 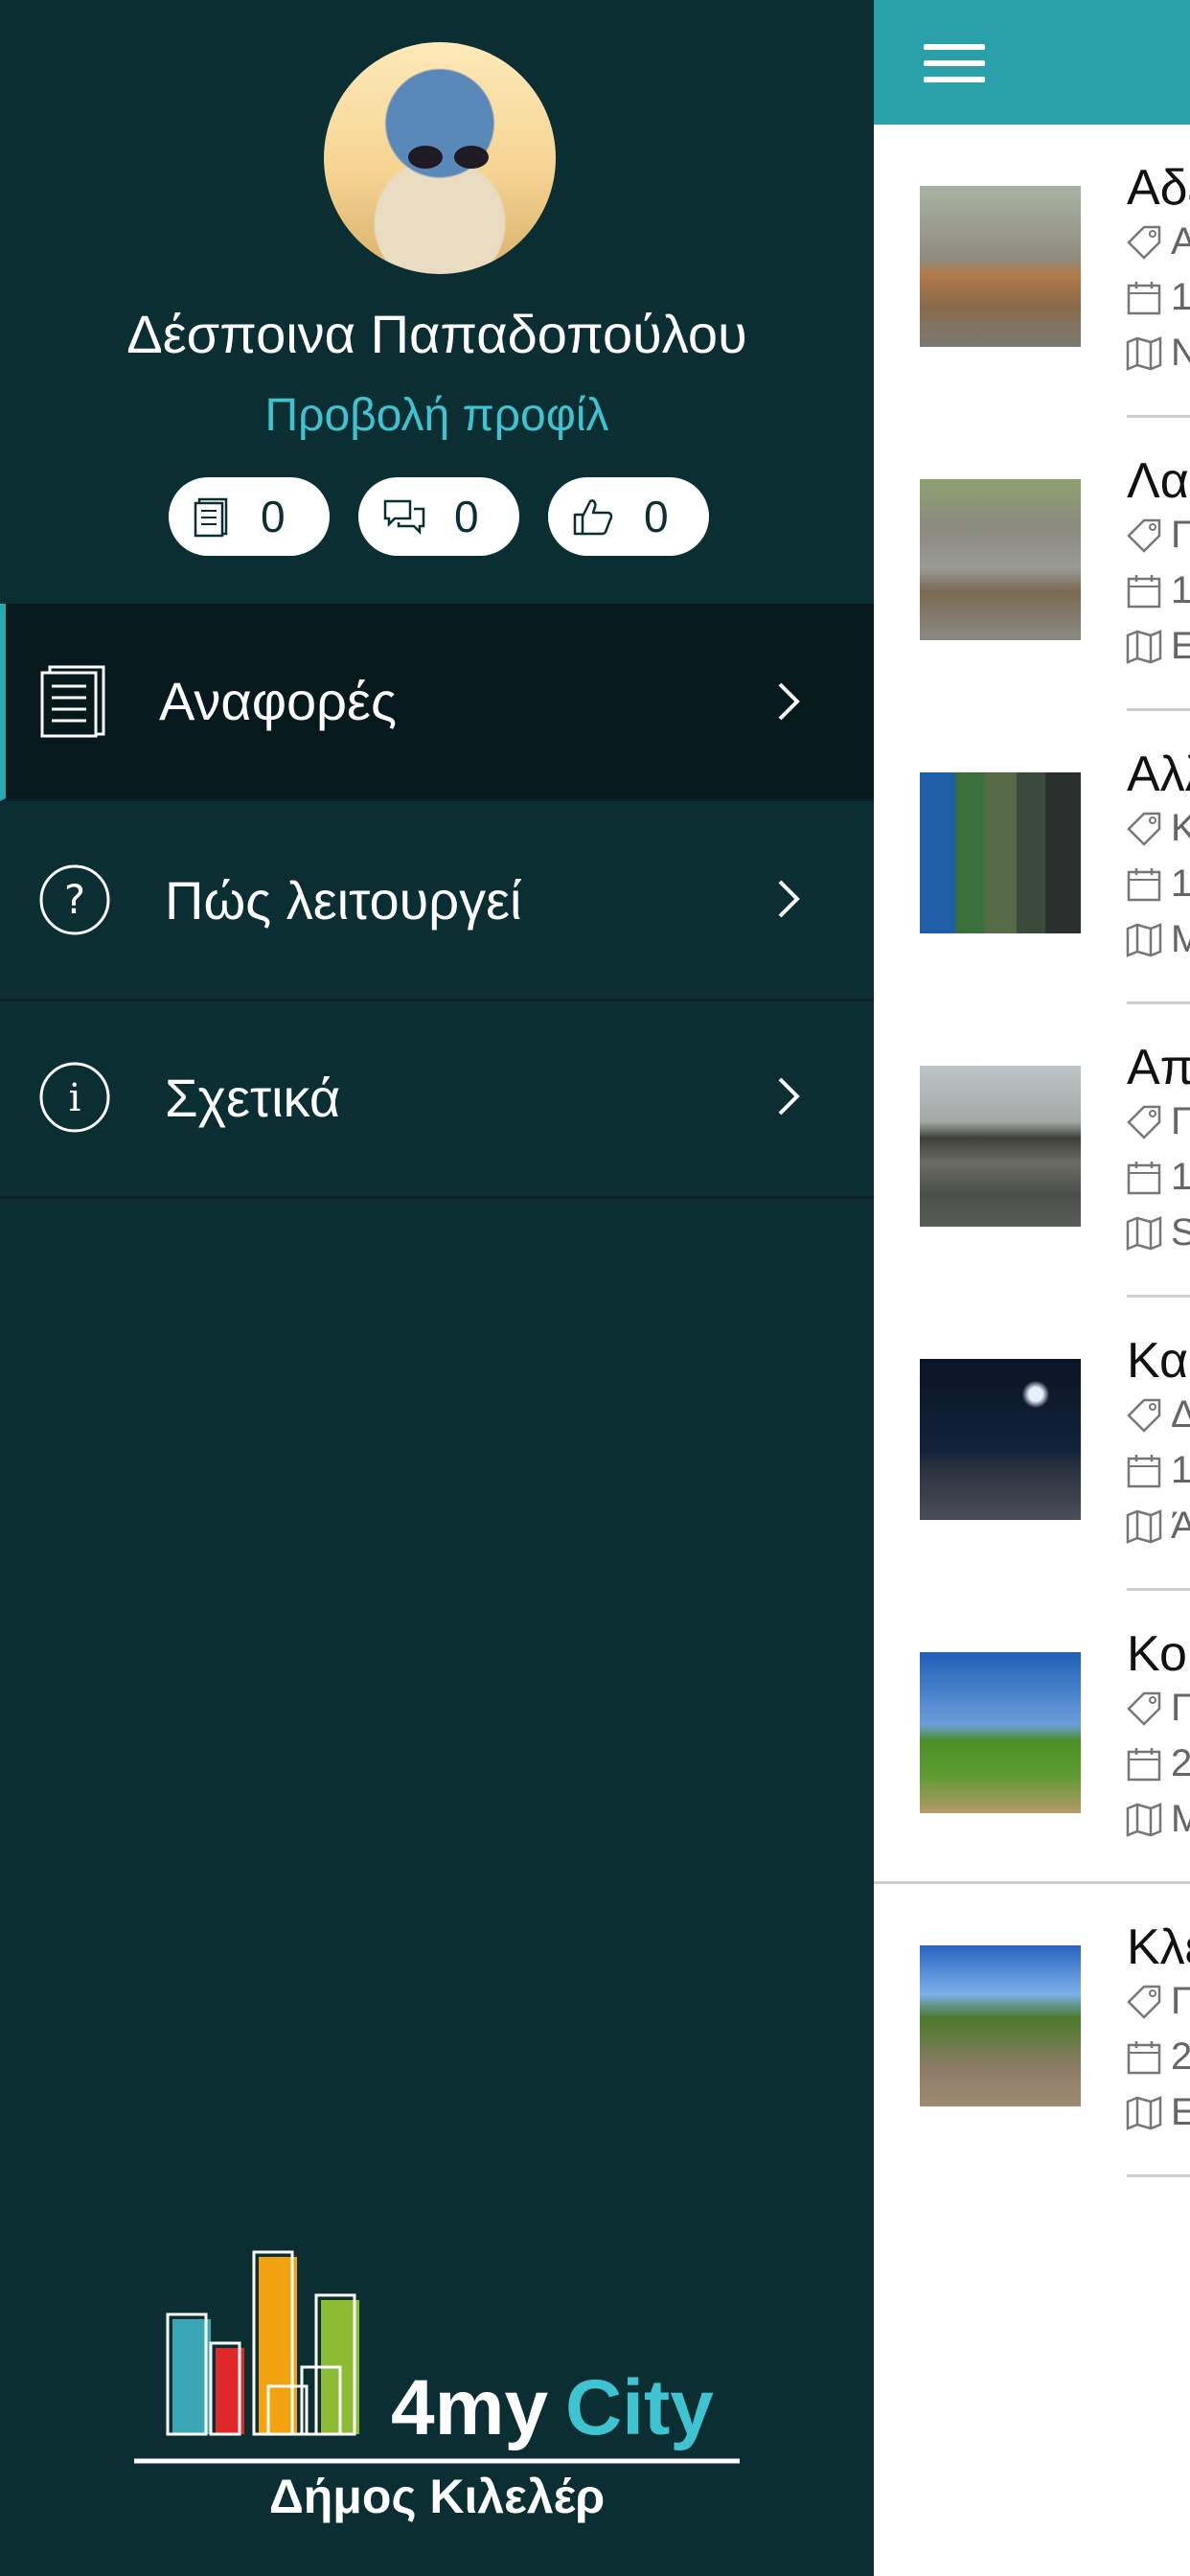 I want to click on report-list-item: Λακ Γ 1 Ε, so click(x=1032, y=564).